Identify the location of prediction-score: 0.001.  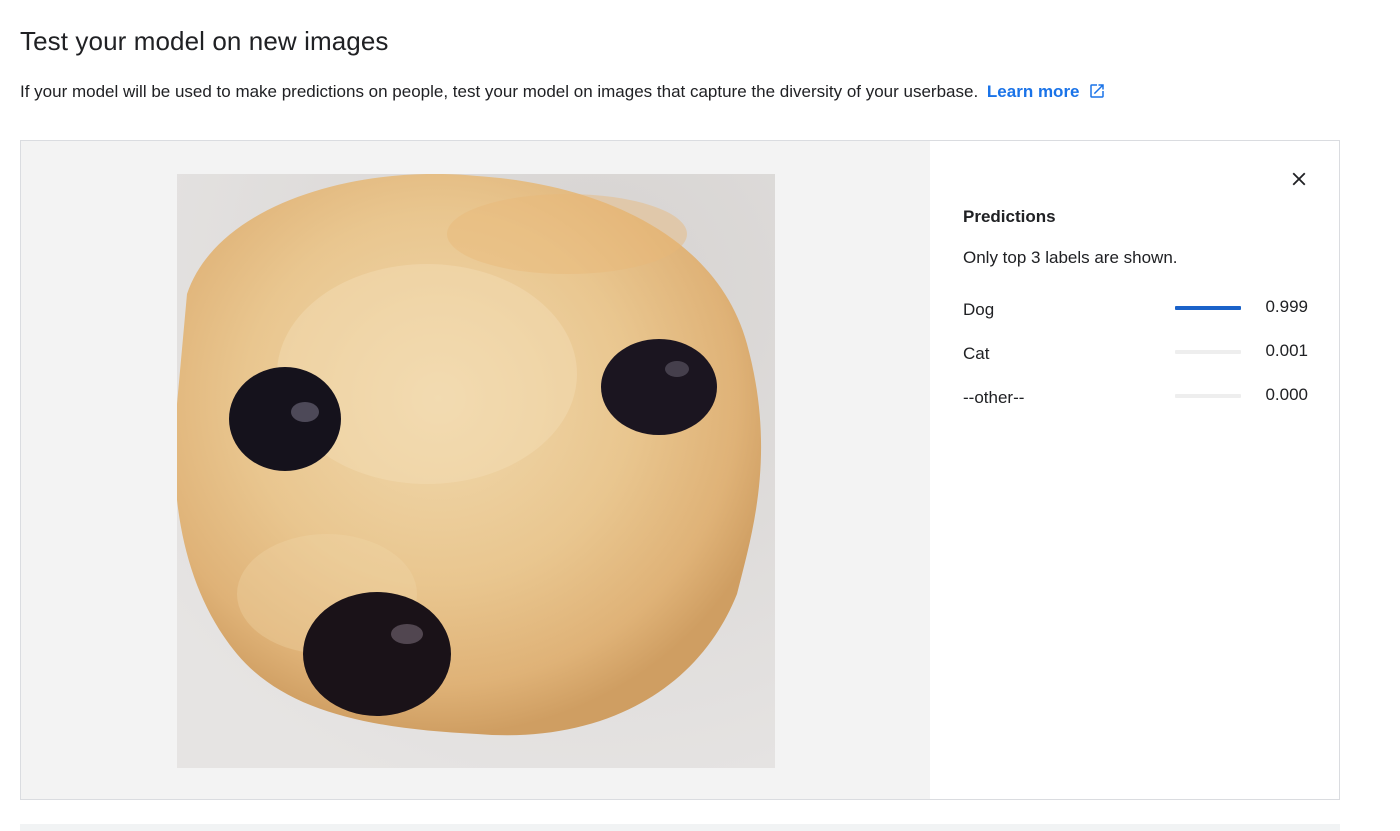
(1286, 350).